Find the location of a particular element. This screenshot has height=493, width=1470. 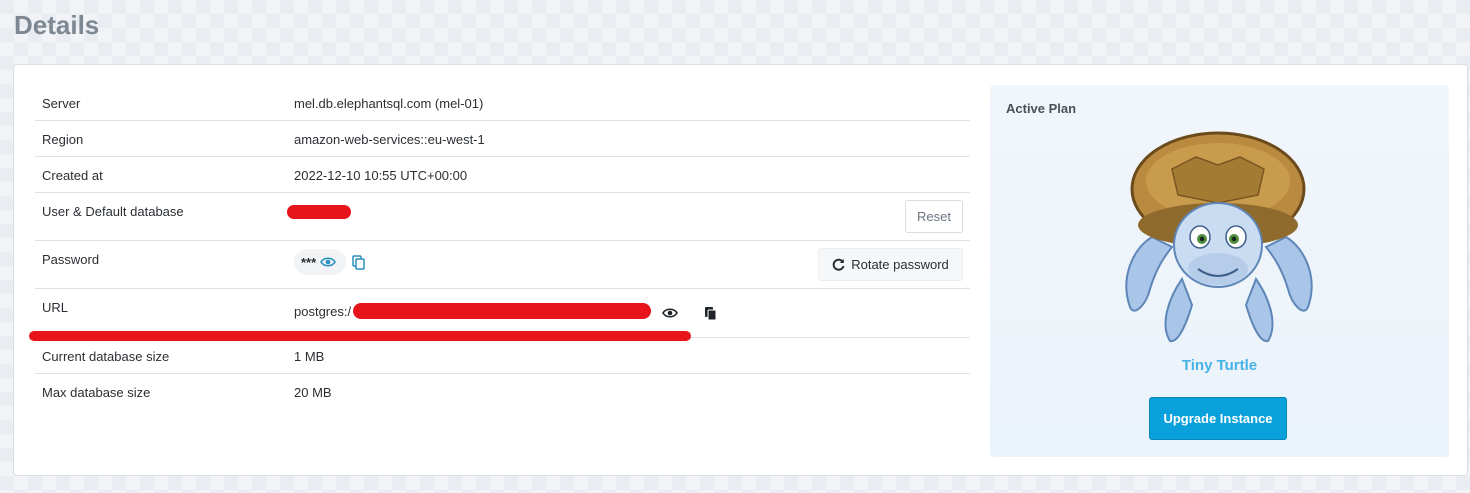

row-region: Region amazon-web-services::eu-west-1 is located at coordinates (502, 139).